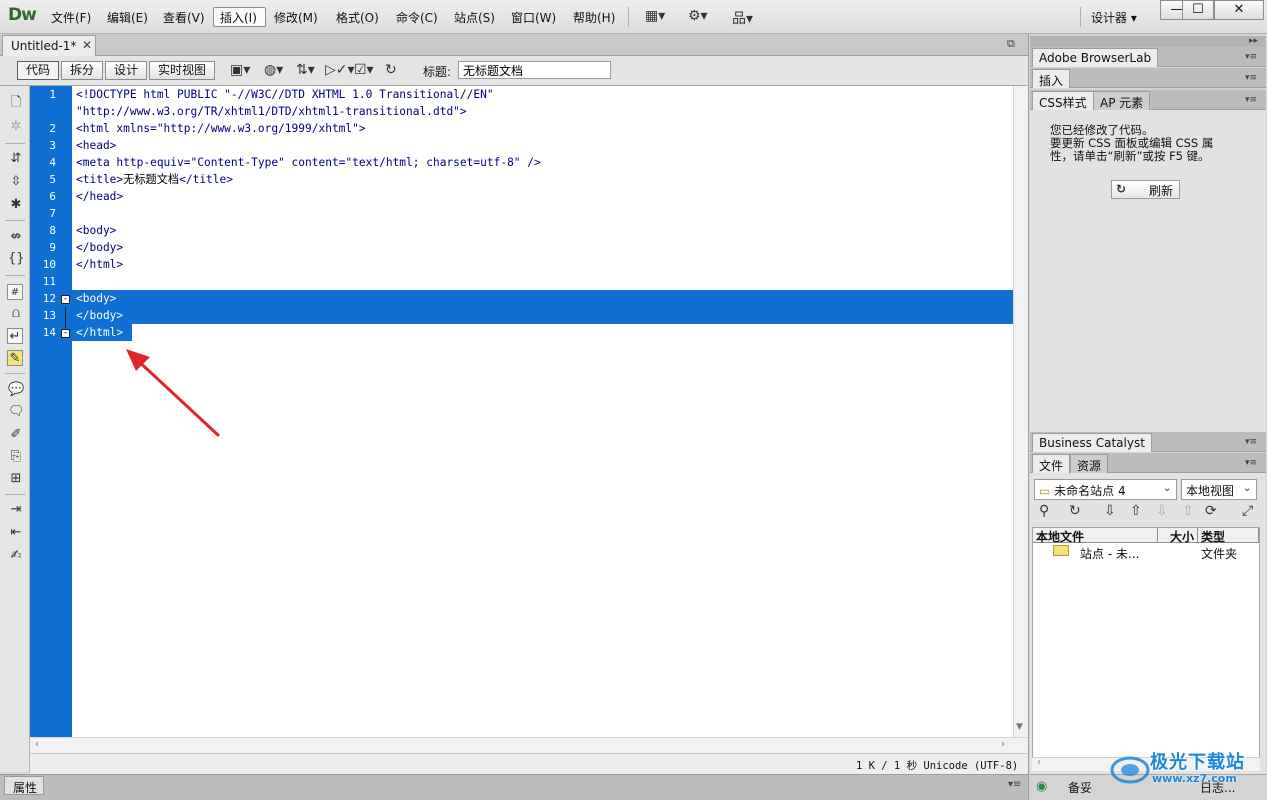  What do you see at coordinates (16, 435) in the screenshot?
I see `wrap-tag-icon: ✐` at bounding box center [16, 435].